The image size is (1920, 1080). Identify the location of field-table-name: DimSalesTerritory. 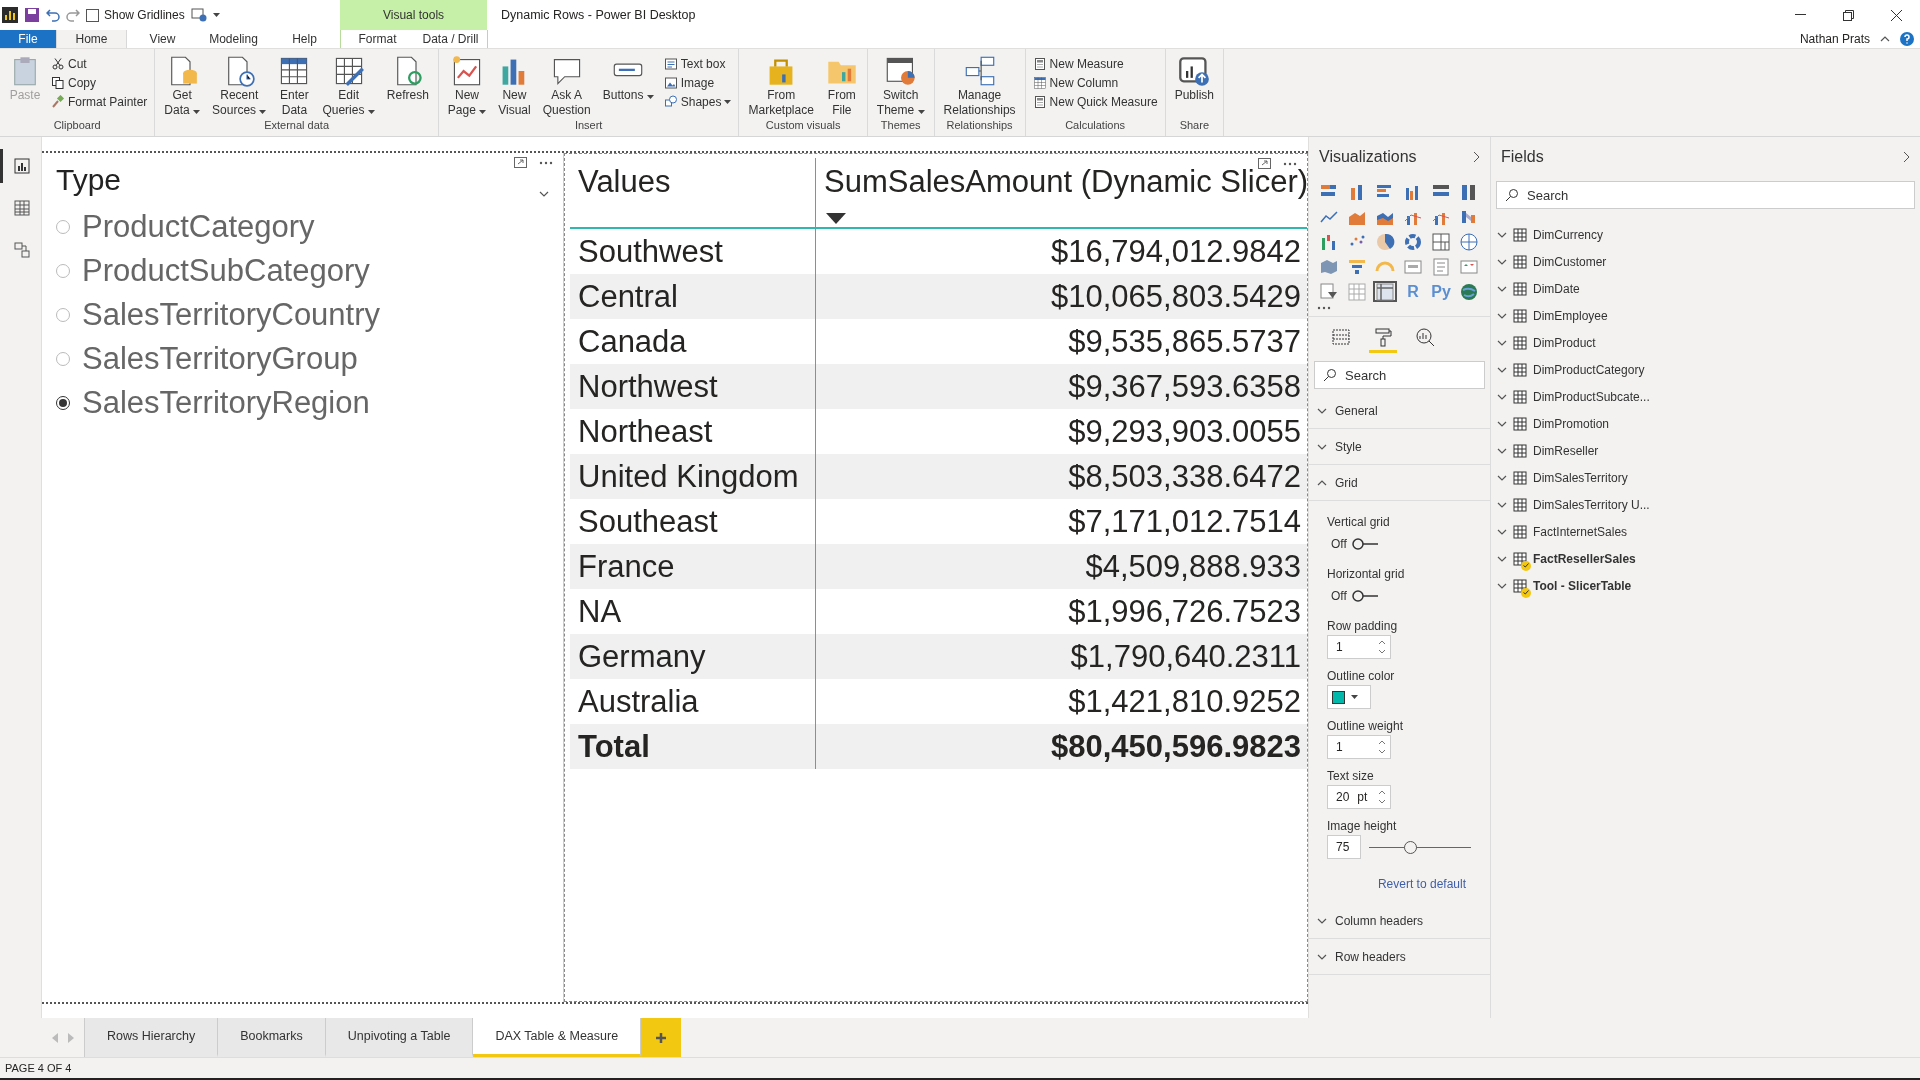
(1580, 477).